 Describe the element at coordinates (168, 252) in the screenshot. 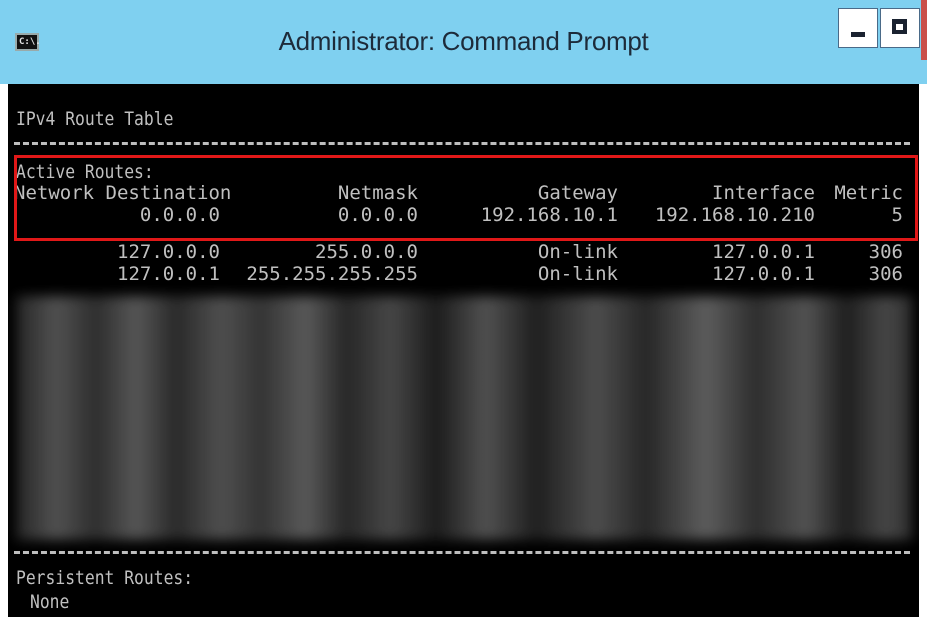

I see `table-row-destination: 127.0.0.0` at that location.